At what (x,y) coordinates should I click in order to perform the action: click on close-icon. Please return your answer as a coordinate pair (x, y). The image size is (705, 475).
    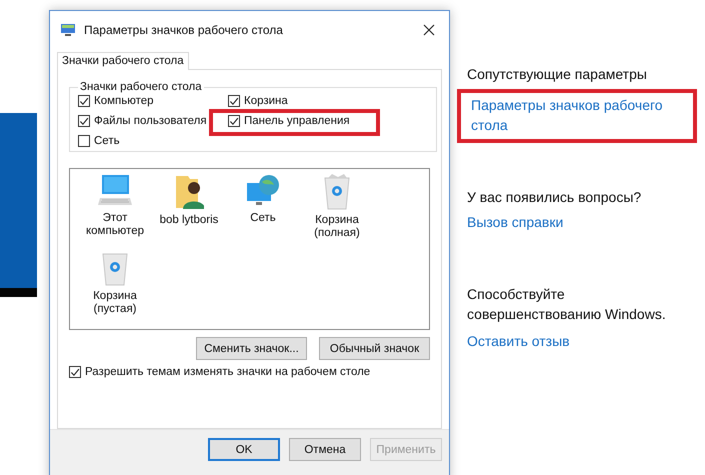
    Looking at the image, I should click on (429, 30).